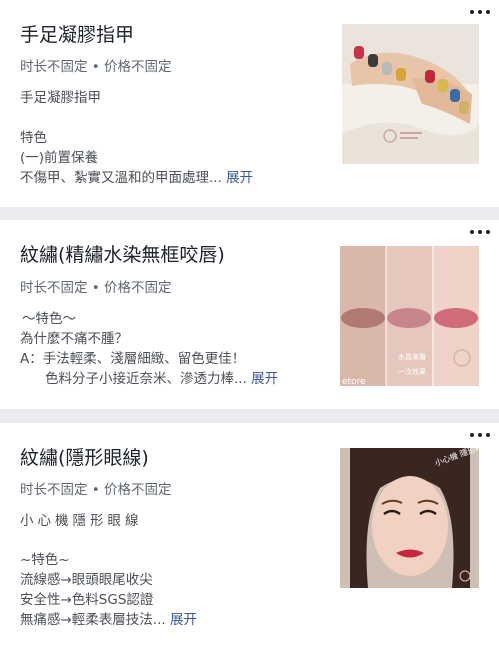 The width and height of the screenshot is (499, 654). Describe the element at coordinates (122, 253) in the screenshot. I see `service-title: 紋繡(精繡水染無框咬唇)` at that location.